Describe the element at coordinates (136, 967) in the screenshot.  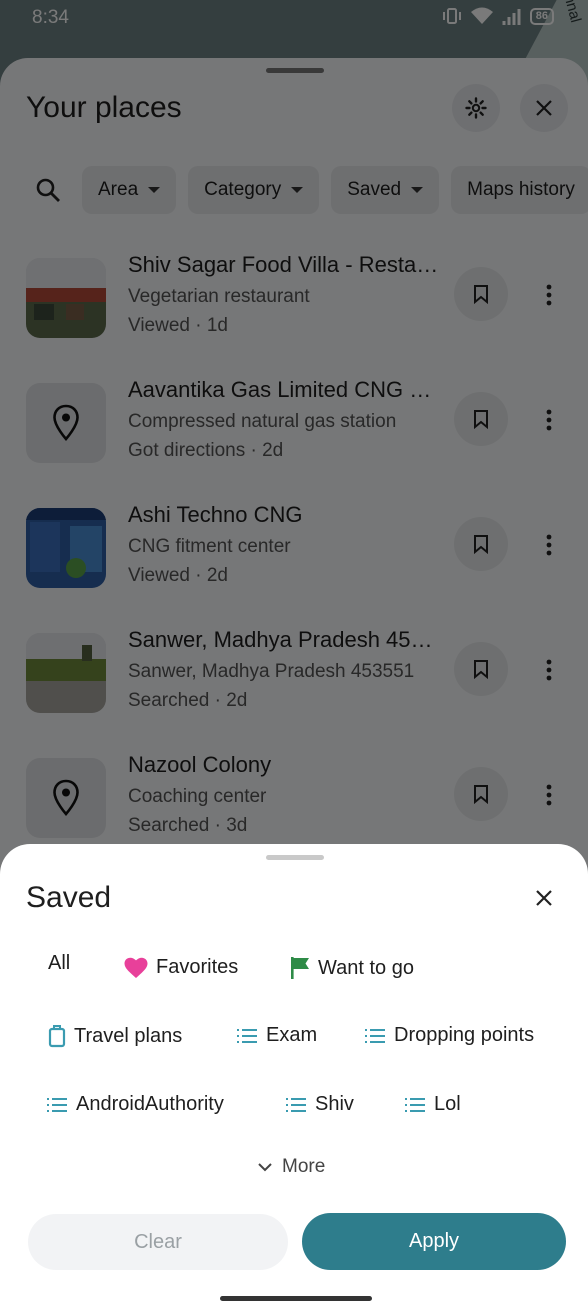
I see `heart-icon` at that location.